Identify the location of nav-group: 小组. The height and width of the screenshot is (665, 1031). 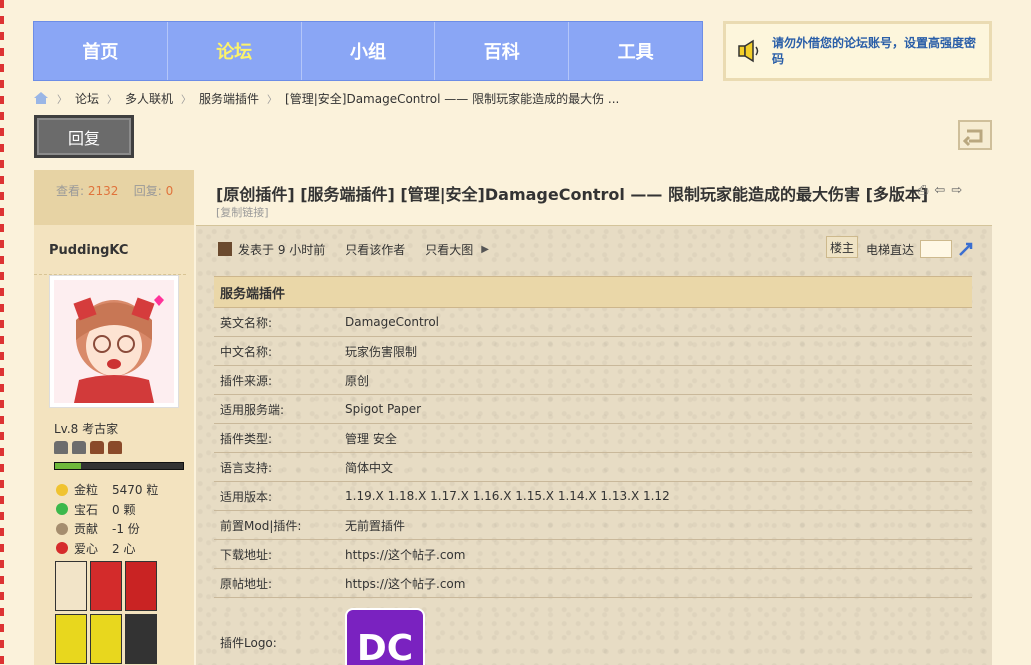
(369, 51).